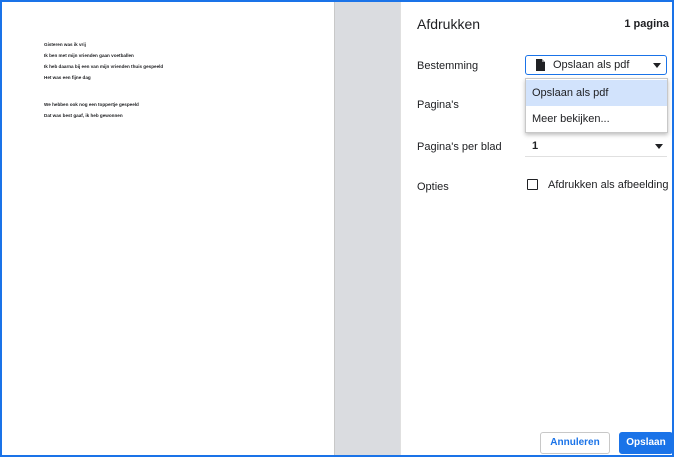 The image size is (674, 457). I want to click on preview-line: We hebben ook nog een toppertje gespeeld, so click(91, 104).